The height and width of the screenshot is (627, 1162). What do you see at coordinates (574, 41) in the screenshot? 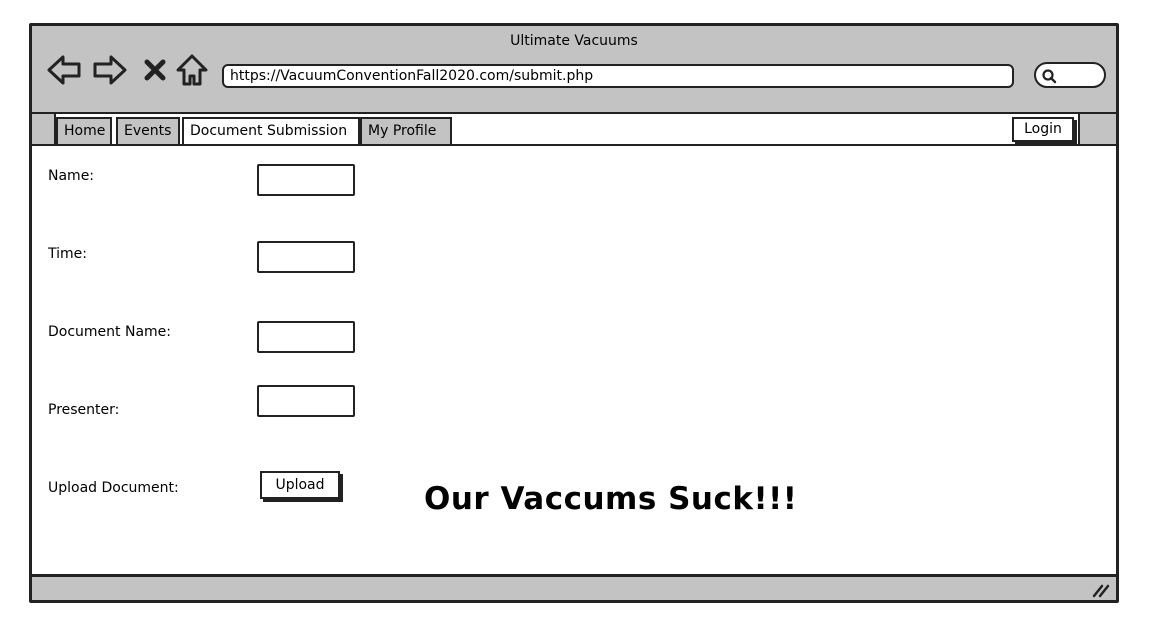
I see `window-title: Ultimate Vacuums` at bounding box center [574, 41].